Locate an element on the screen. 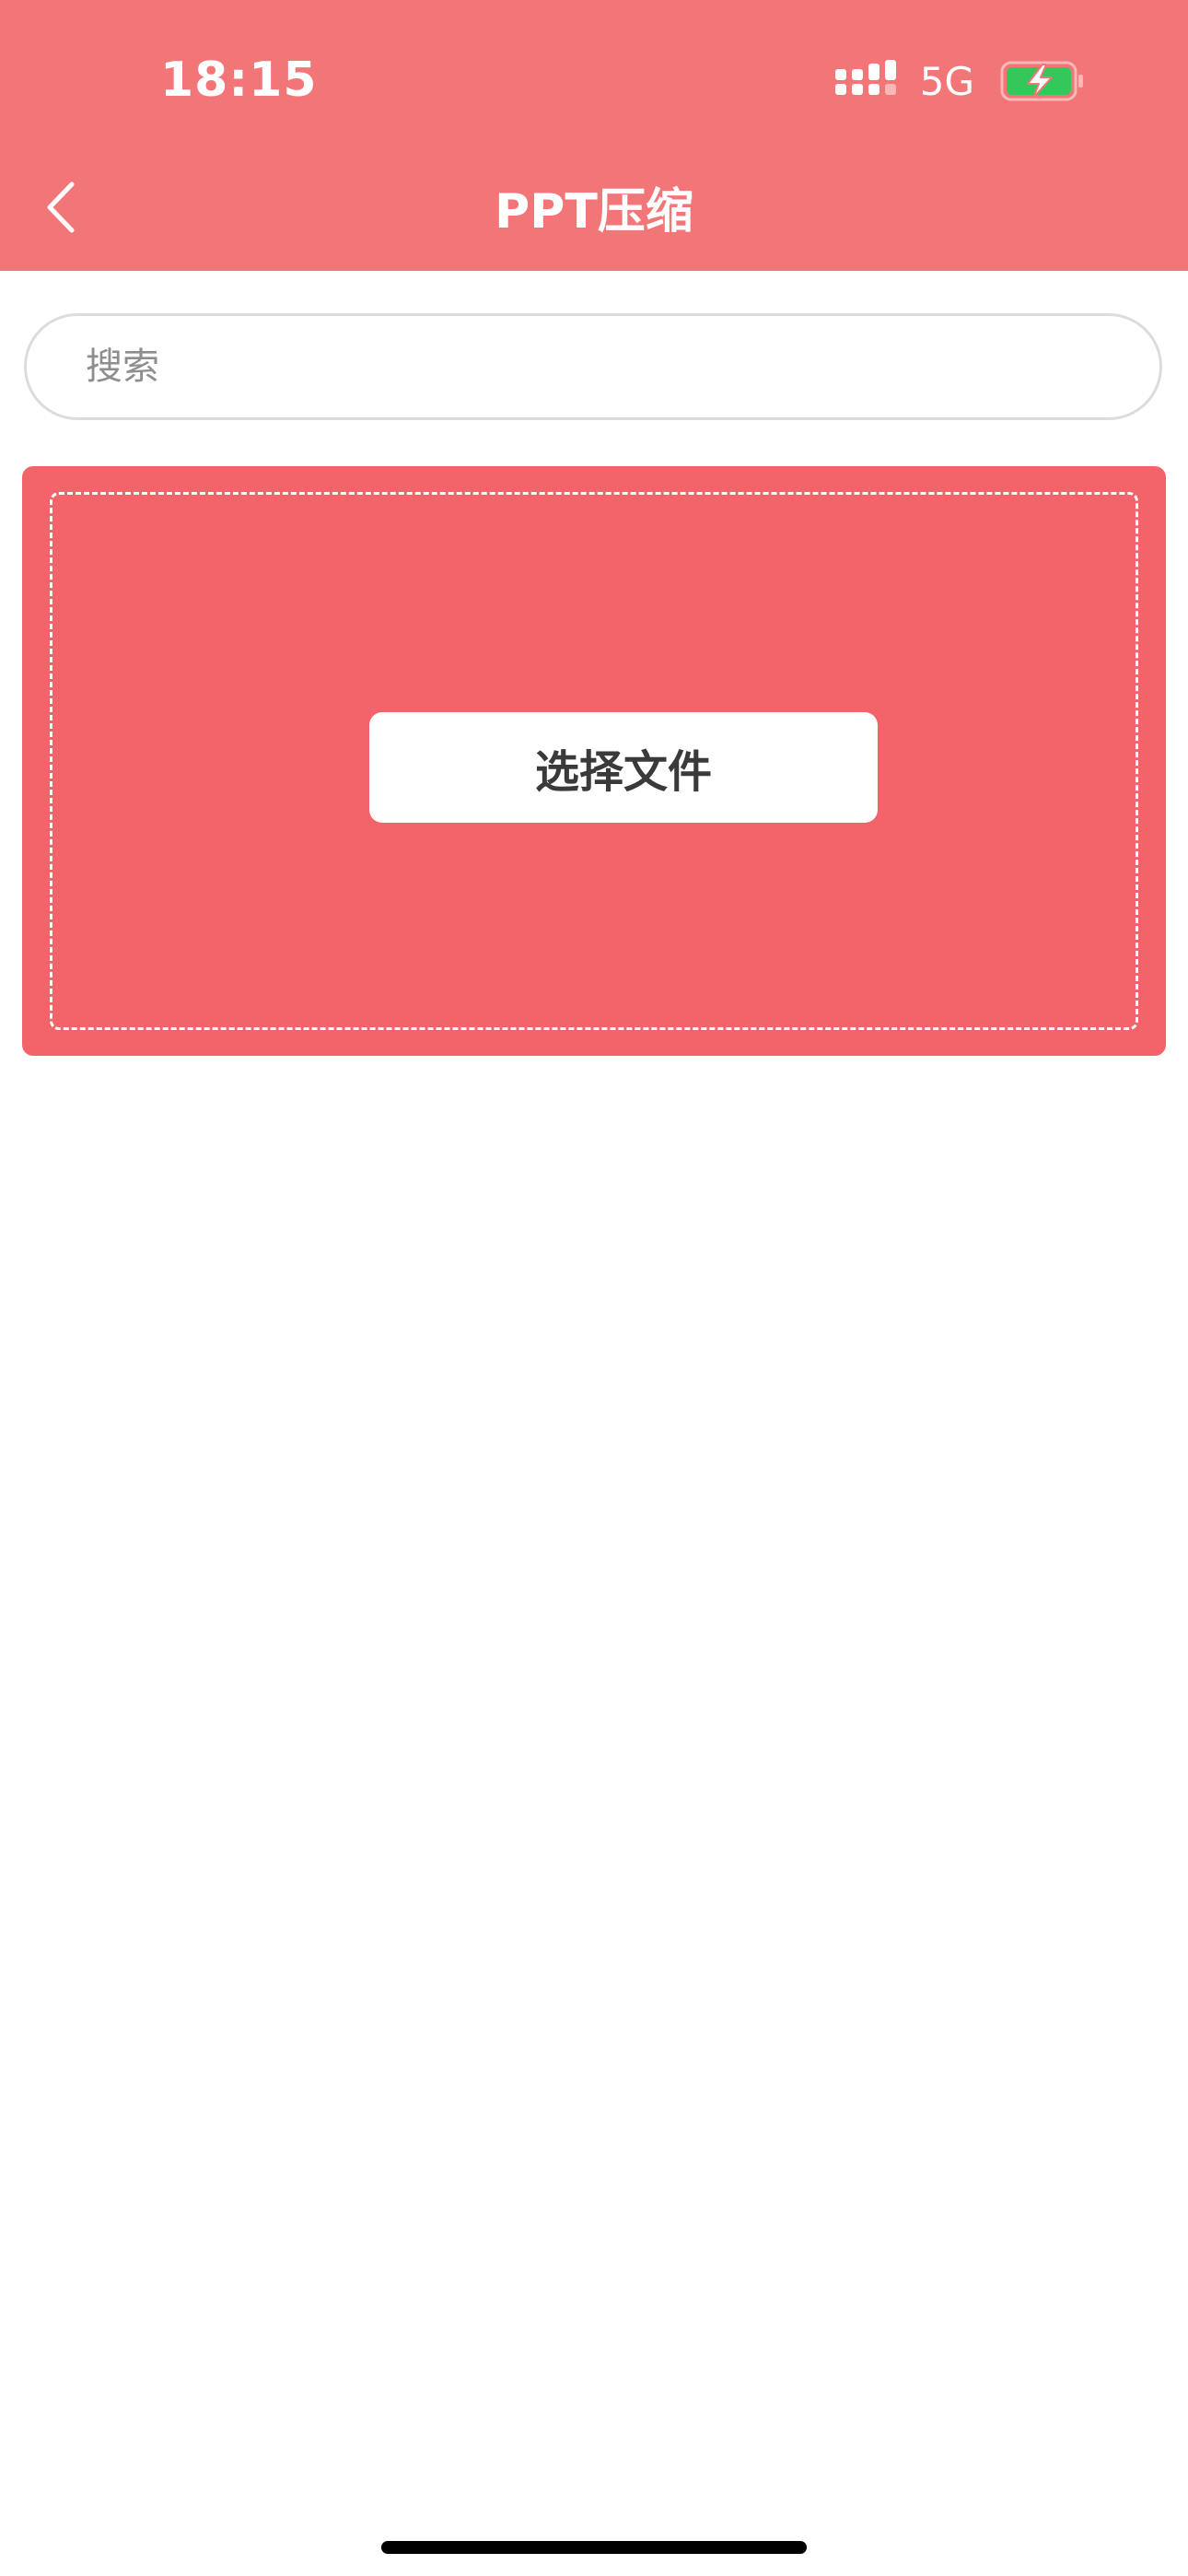  header-bar: 18:15 5G PPT压缩 is located at coordinates (594, 135).